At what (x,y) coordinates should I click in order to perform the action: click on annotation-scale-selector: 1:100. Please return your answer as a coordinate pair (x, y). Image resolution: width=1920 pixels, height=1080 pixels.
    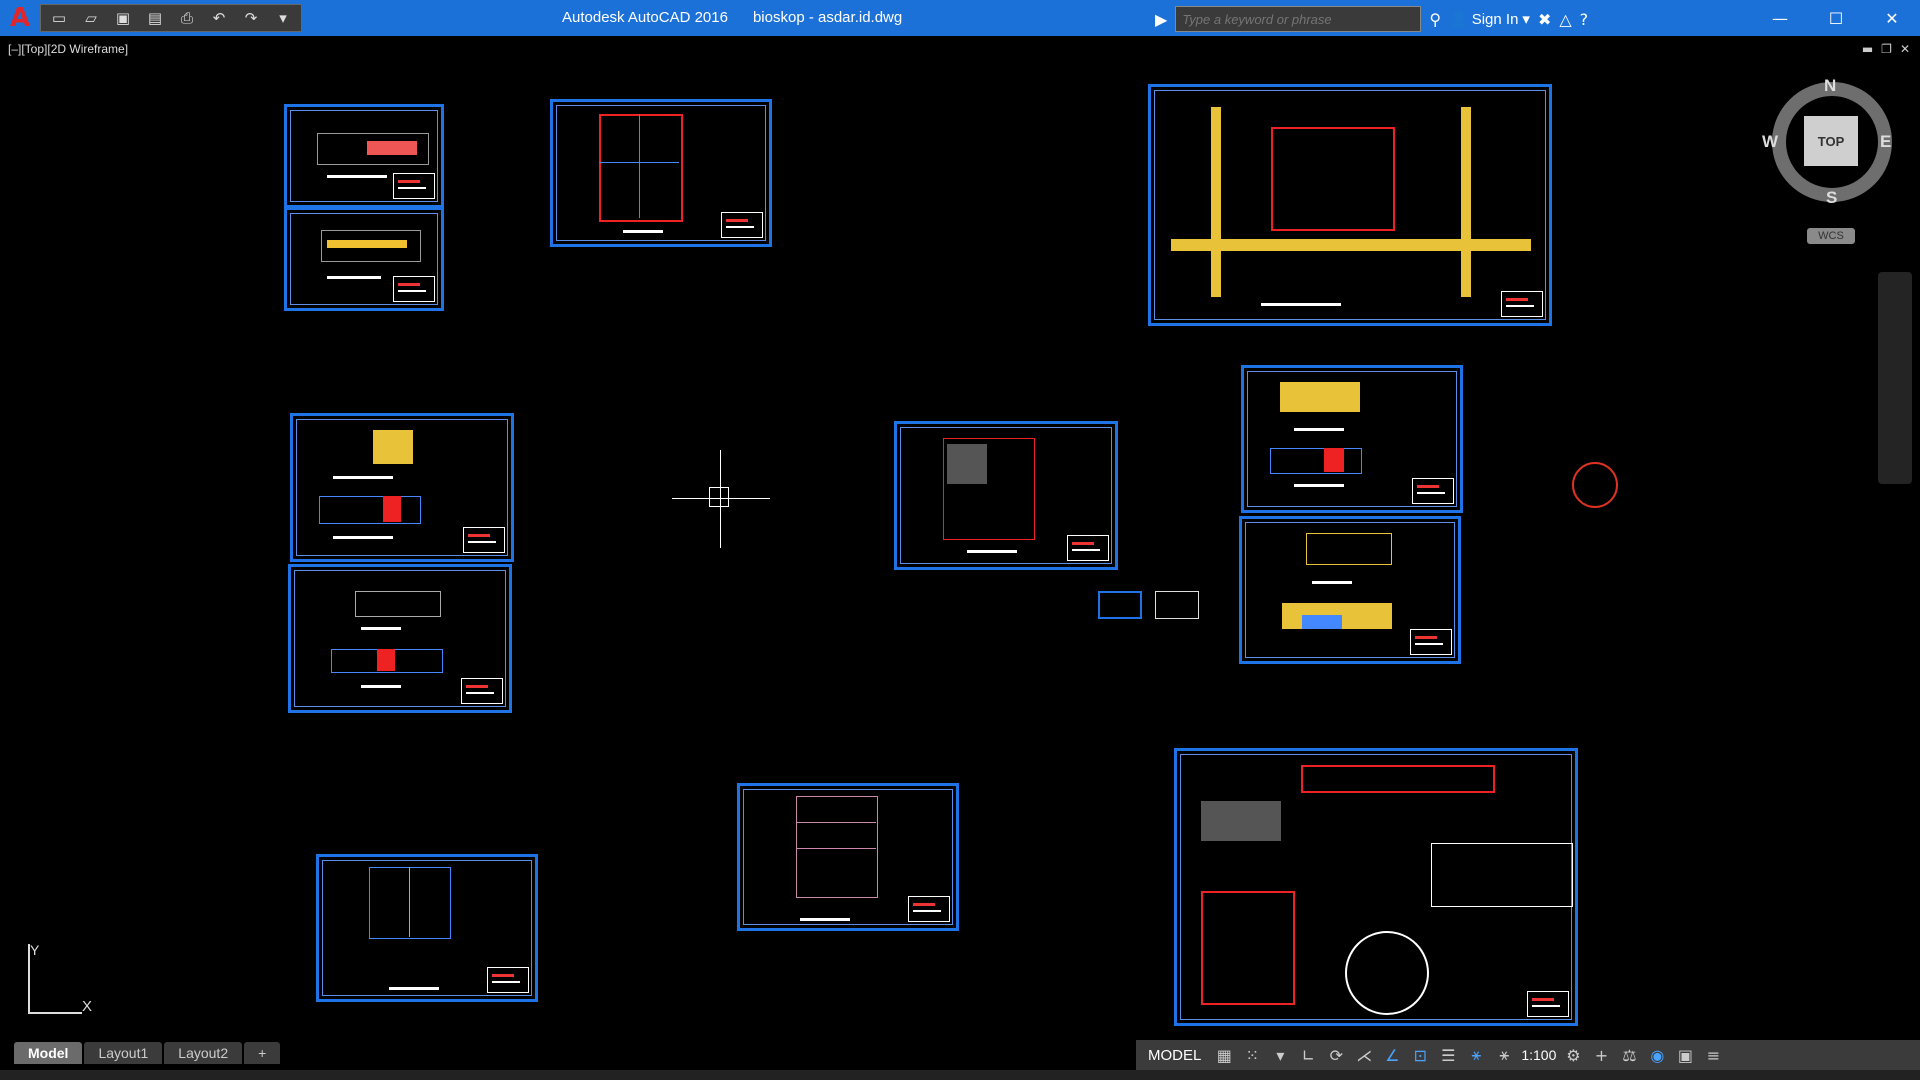
    Looking at the image, I should click on (1538, 1055).